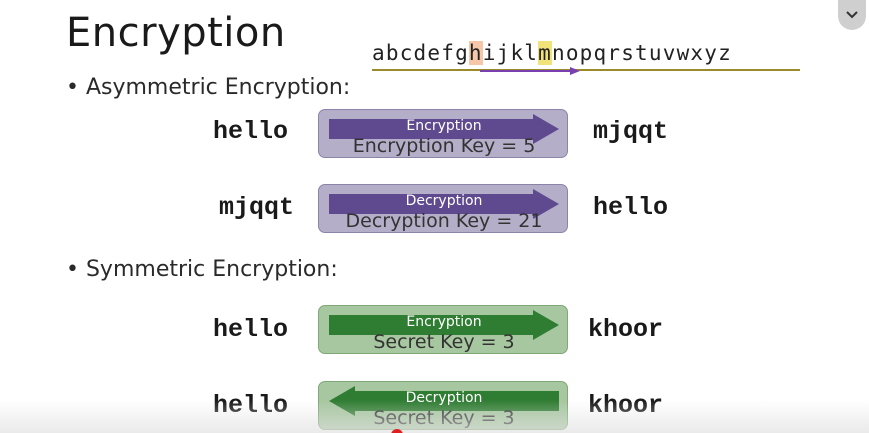  Describe the element at coordinates (572, 53) in the screenshot. I see `alphabet-letter: o` at that location.